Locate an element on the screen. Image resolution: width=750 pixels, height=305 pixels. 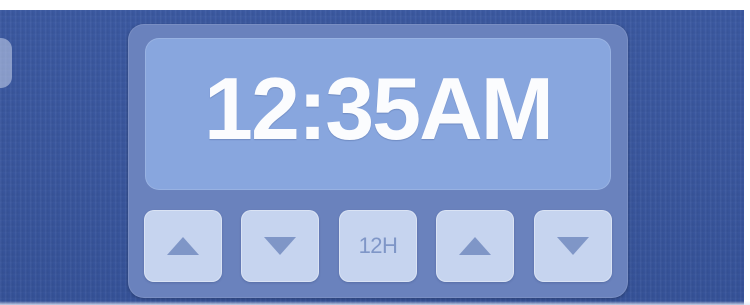
12h-label: 12H is located at coordinates (378, 245).